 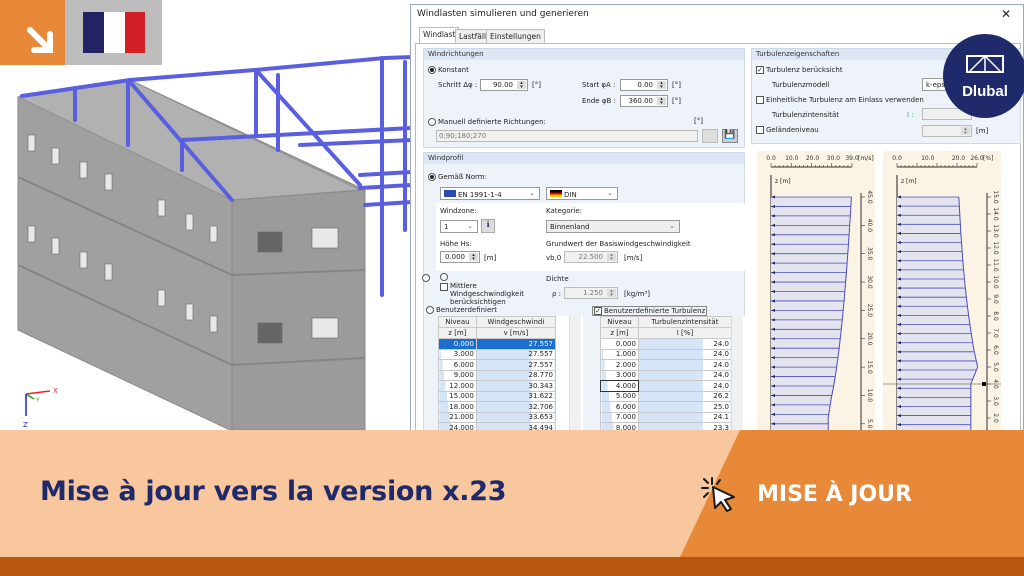 What do you see at coordinates (516, 375) in the screenshot?
I see `table-cell: 28.770` at bounding box center [516, 375].